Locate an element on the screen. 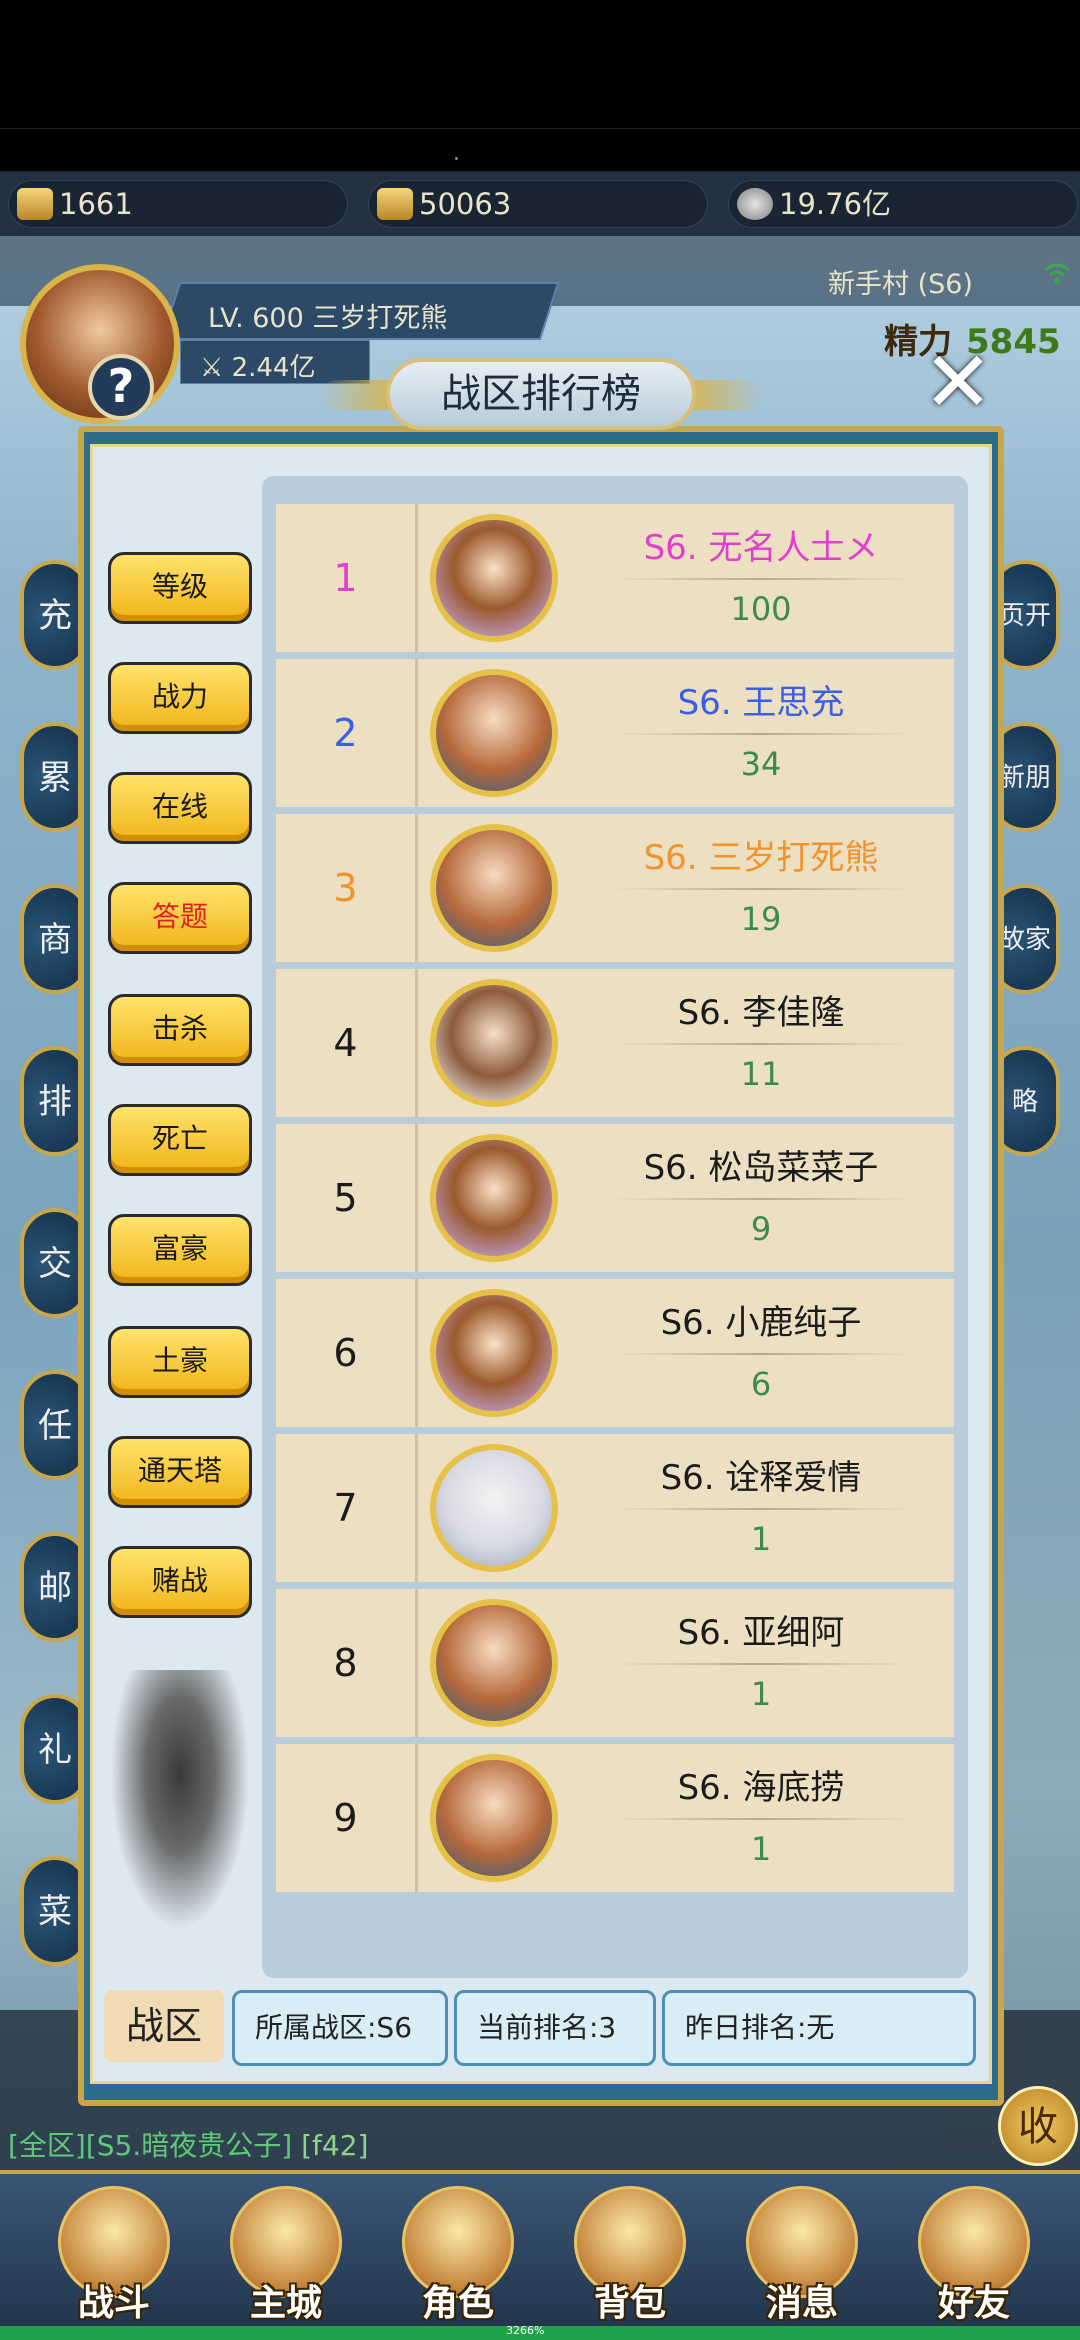 This screenshot has width=1080, height=2340. player-name: S6. 三岁打死熊 is located at coordinates (761, 858).